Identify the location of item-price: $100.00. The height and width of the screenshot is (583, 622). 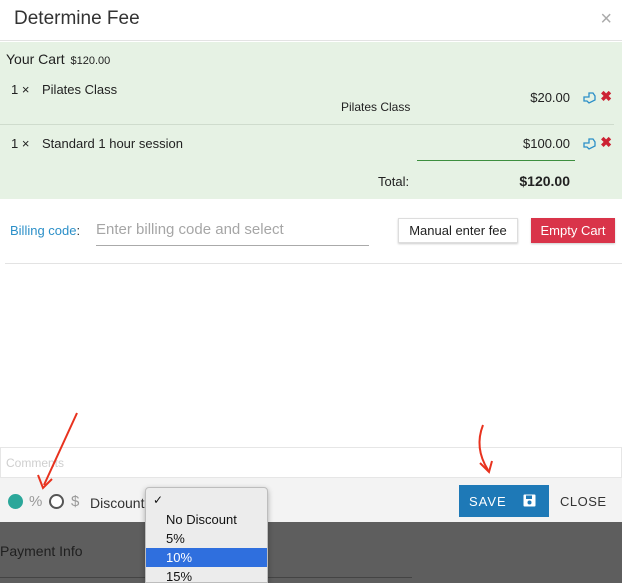
(546, 143).